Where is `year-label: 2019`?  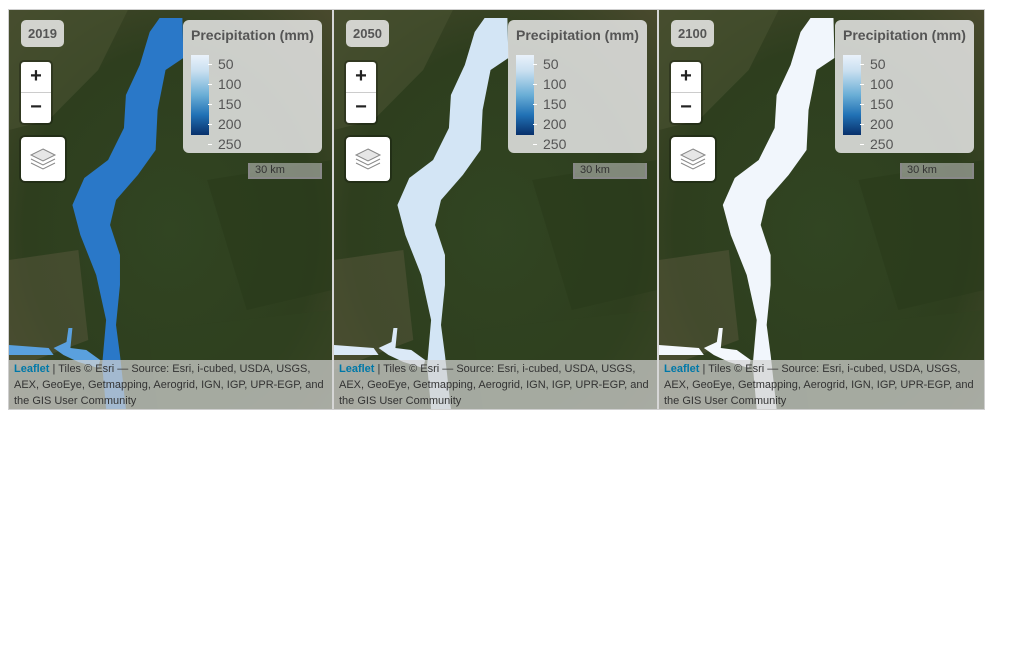 year-label: 2019 is located at coordinates (42, 33).